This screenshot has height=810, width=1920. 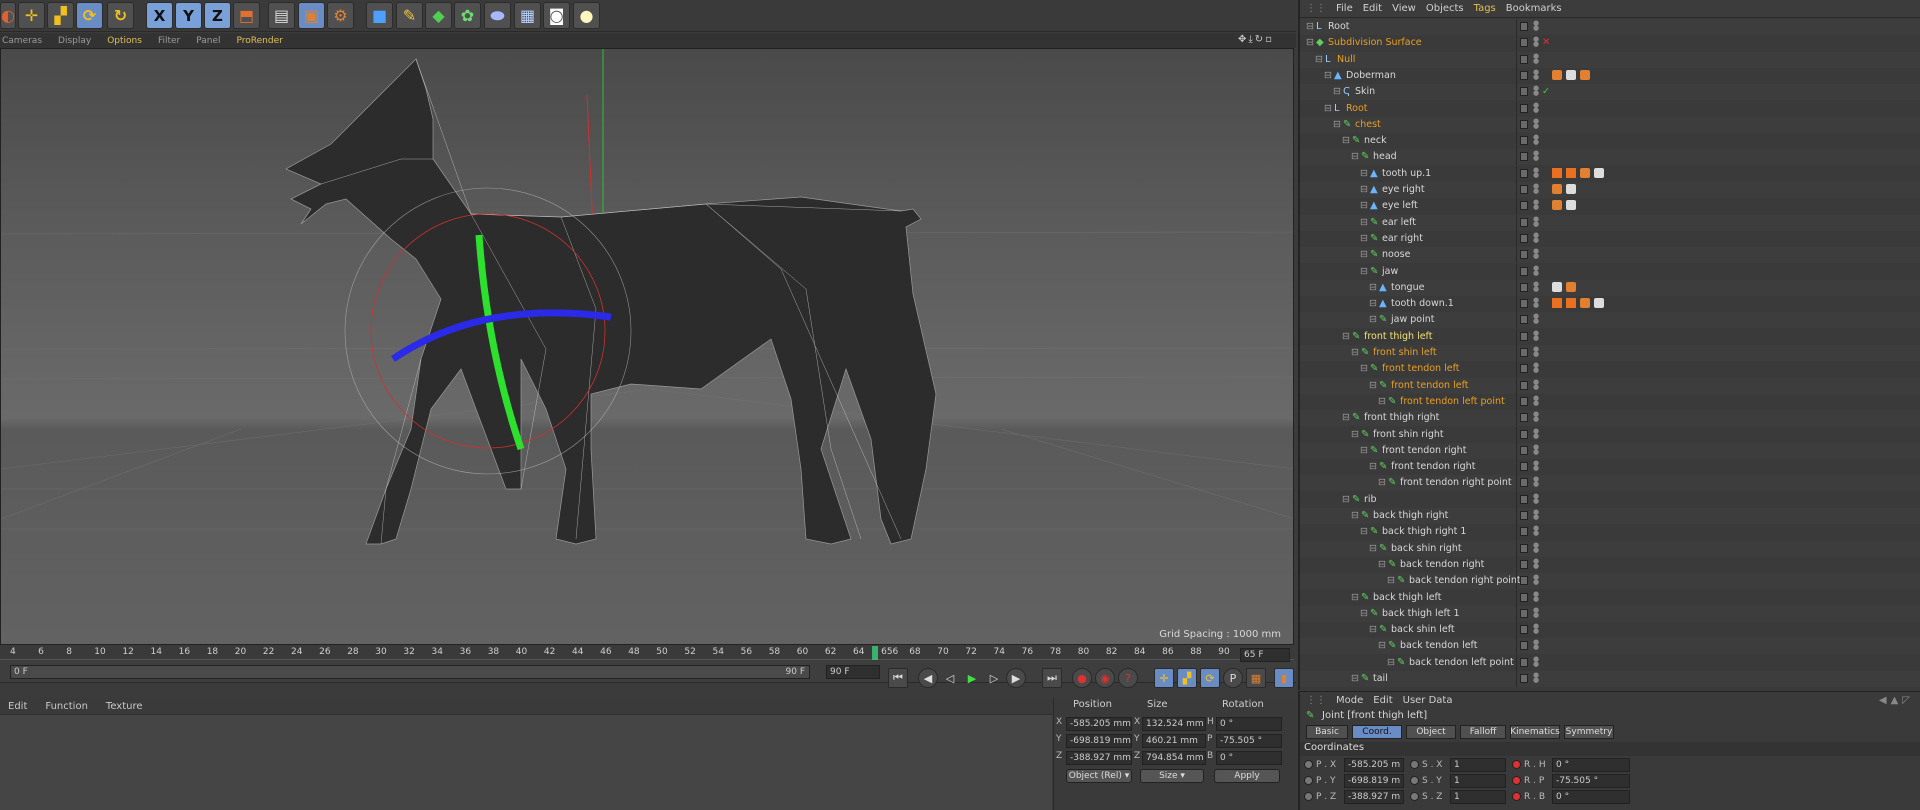 What do you see at coordinates (1327, 732) in the screenshot?
I see `tab-basic: Basic` at bounding box center [1327, 732].